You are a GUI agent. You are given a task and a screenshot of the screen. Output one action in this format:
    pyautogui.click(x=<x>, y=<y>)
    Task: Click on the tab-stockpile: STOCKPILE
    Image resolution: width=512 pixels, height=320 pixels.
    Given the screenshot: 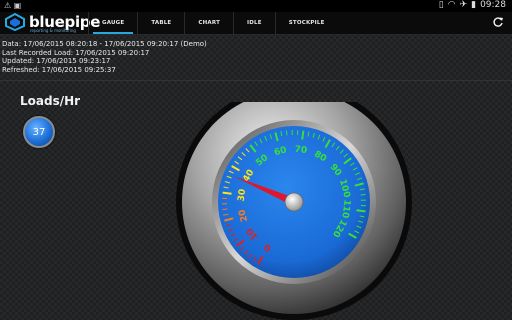 What is the action you would take?
    pyautogui.click(x=306, y=23)
    